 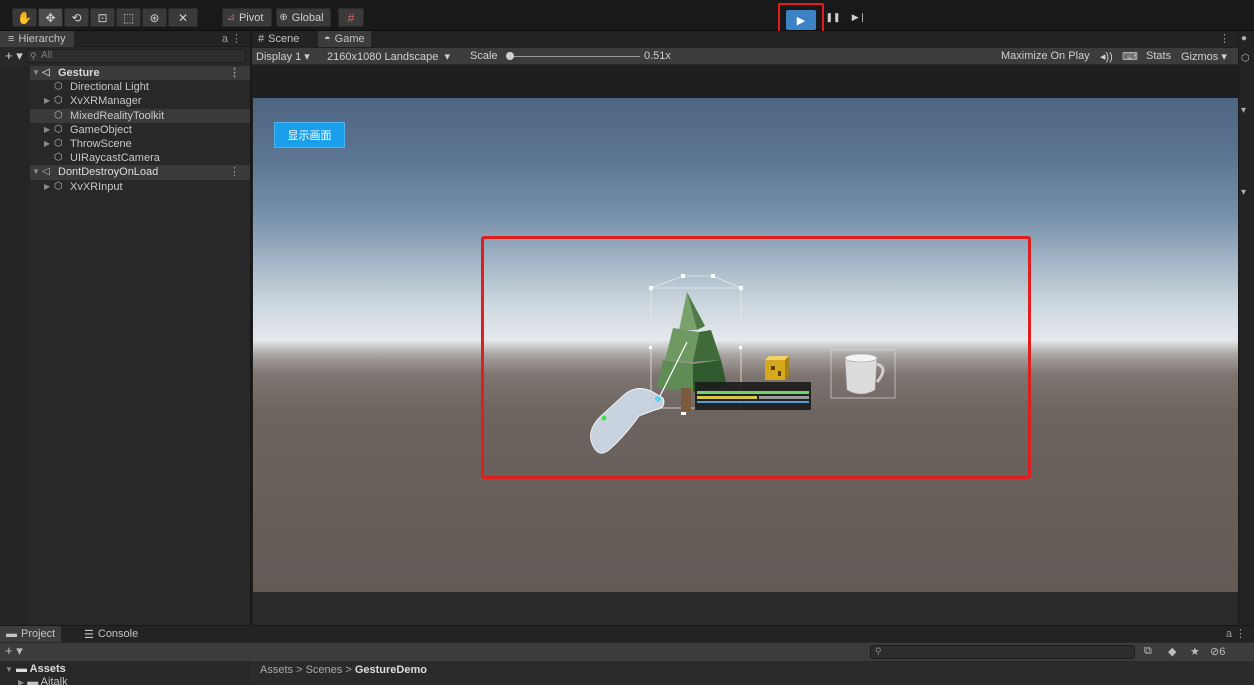 I want to click on maximize-on-play-toggle: Maximize On Play, so click(x=1045, y=56).